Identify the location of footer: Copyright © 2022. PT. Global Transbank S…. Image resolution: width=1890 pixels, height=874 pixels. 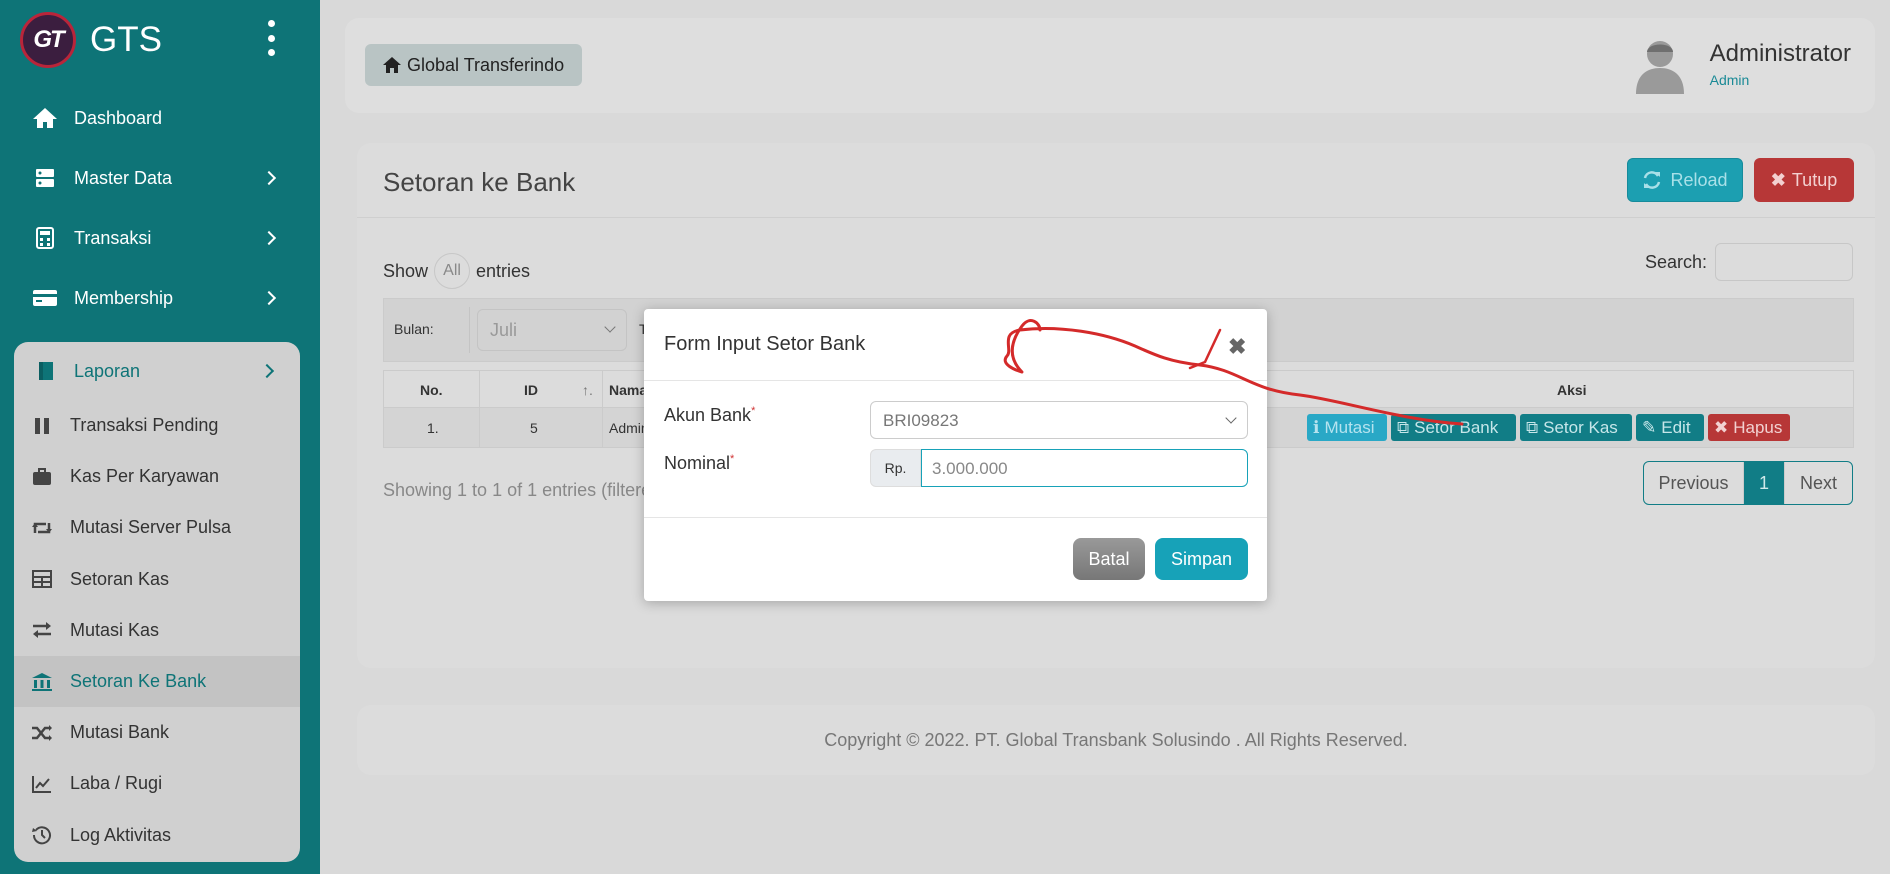
(1116, 740).